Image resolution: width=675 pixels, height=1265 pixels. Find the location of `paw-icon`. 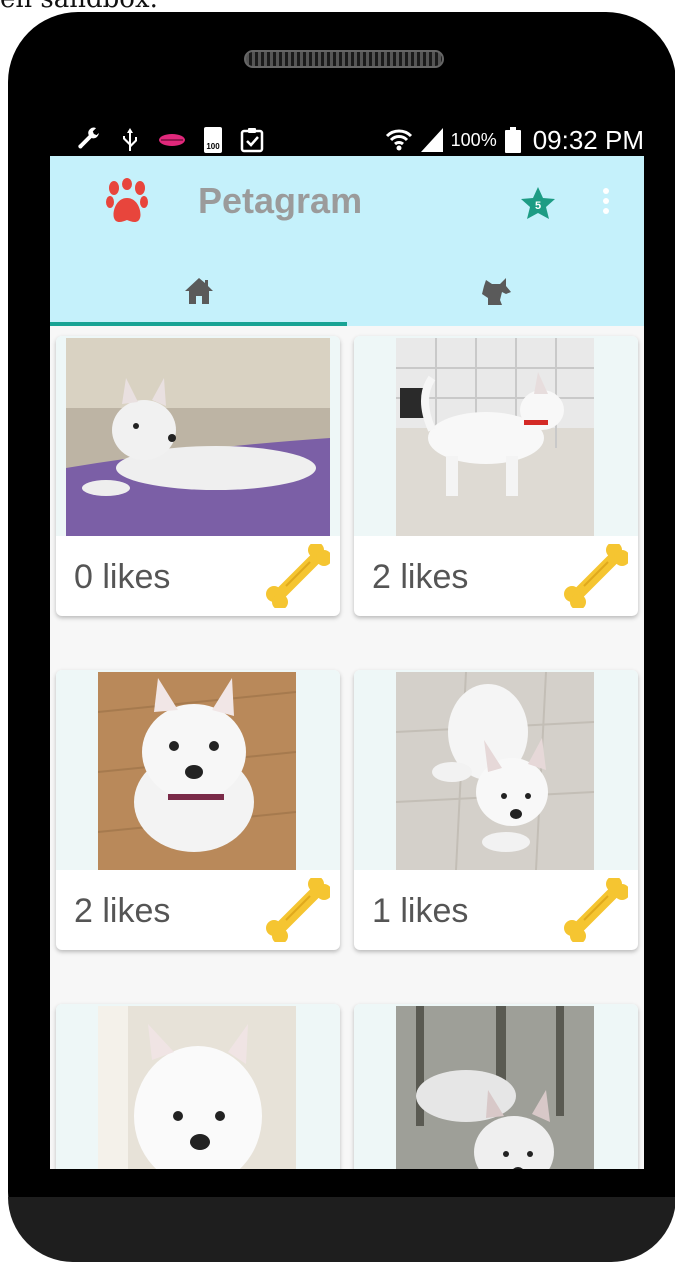

paw-icon is located at coordinates (127, 200).